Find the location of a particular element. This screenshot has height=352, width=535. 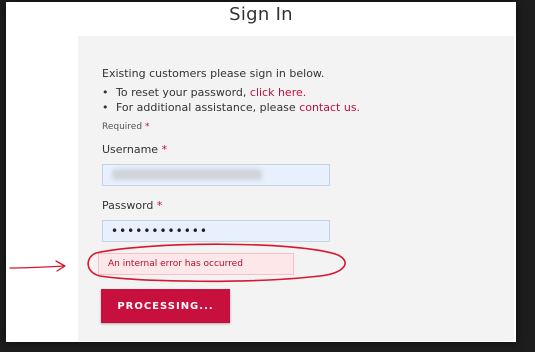

reset-password-text: To reset your password, is located at coordinates (183, 92).